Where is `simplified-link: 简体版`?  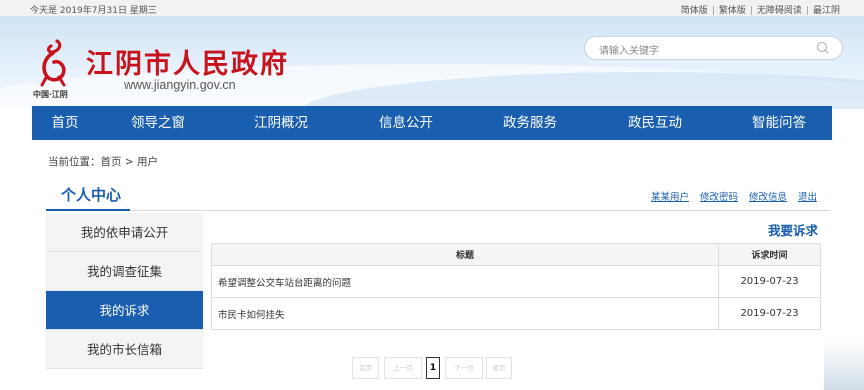
simplified-link: 简体版 is located at coordinates (694, 11).